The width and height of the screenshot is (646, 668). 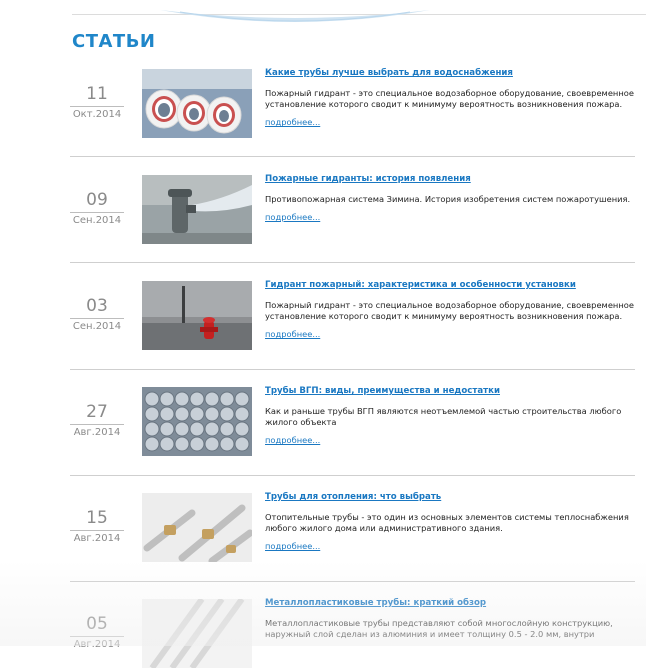 I want to click on article-day: 03, so click(x=97, y=306).